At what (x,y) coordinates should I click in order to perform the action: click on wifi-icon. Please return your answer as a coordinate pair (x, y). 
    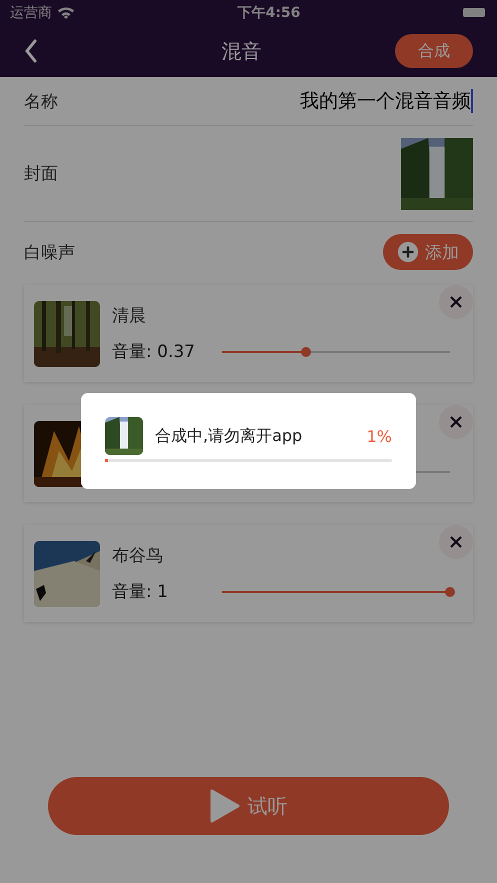
    Looking at the image, I should click on (66, 12).